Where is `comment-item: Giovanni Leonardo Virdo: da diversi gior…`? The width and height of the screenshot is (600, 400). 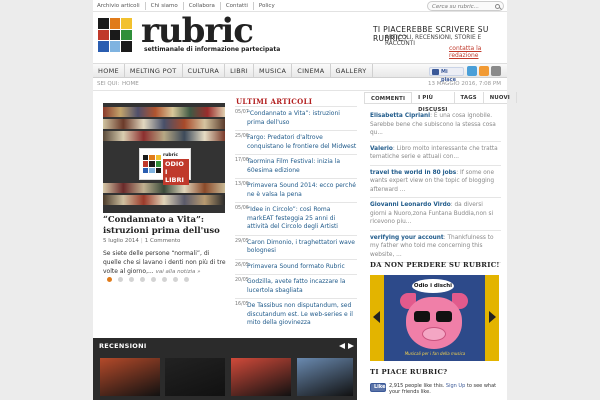 comment-item: Giovanni Leonardo Virdo: da diversi gior… is located at coordinates (435, 214).